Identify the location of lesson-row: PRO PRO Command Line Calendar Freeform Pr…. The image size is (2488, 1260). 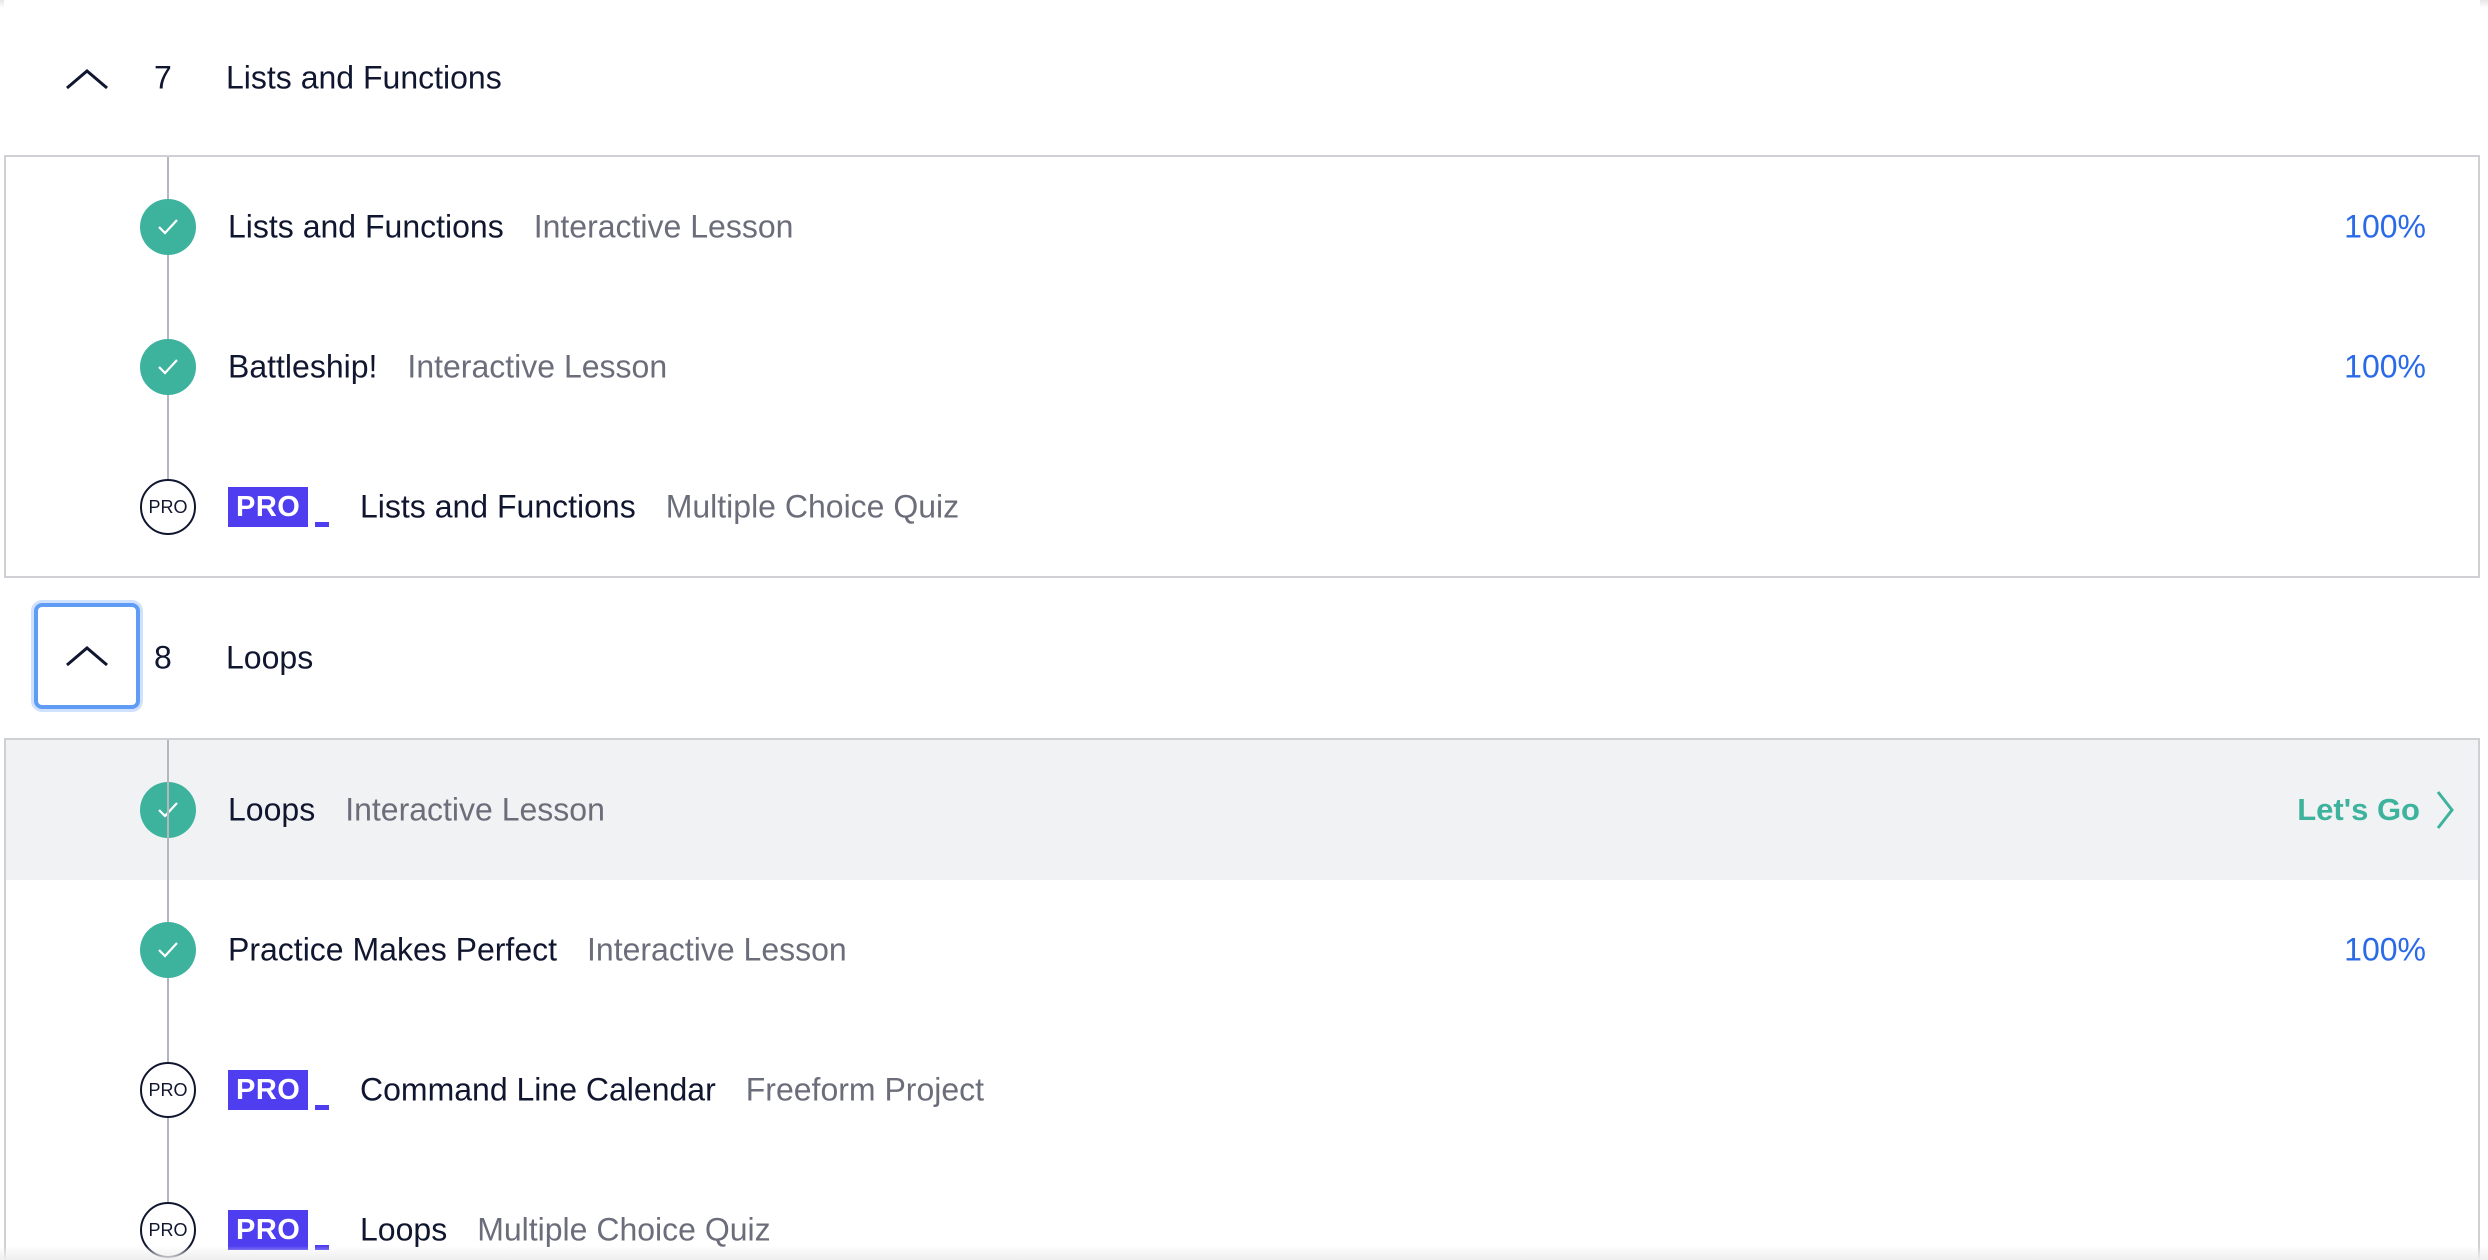
(1242, 1090).